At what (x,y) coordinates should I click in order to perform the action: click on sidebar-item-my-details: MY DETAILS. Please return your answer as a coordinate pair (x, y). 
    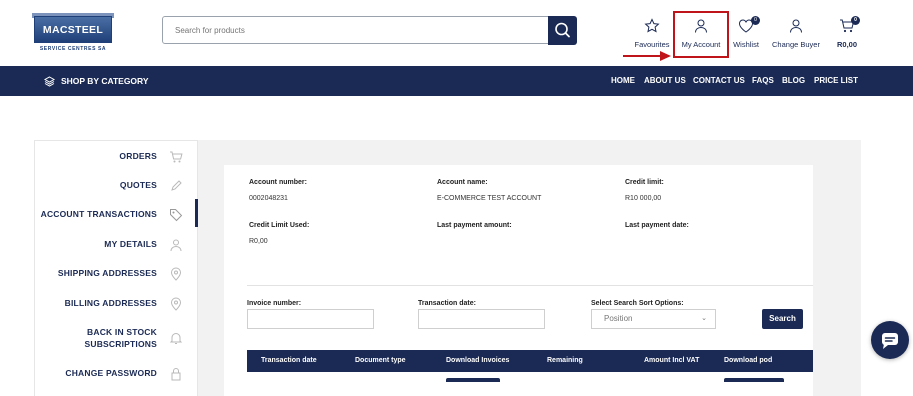
    Looking at the image, I should click on (117, 244).